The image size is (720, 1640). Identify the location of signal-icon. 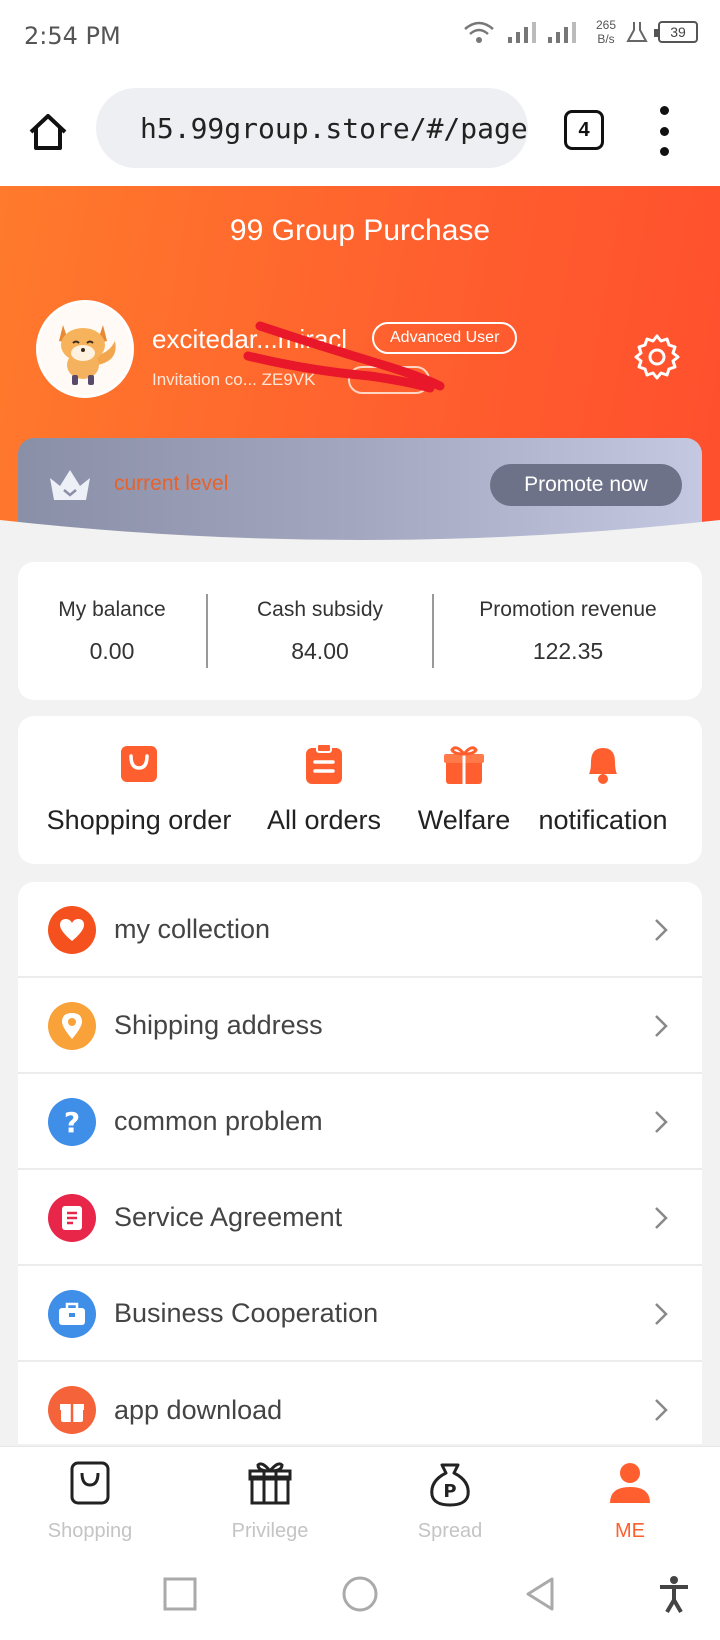
(541, 32).